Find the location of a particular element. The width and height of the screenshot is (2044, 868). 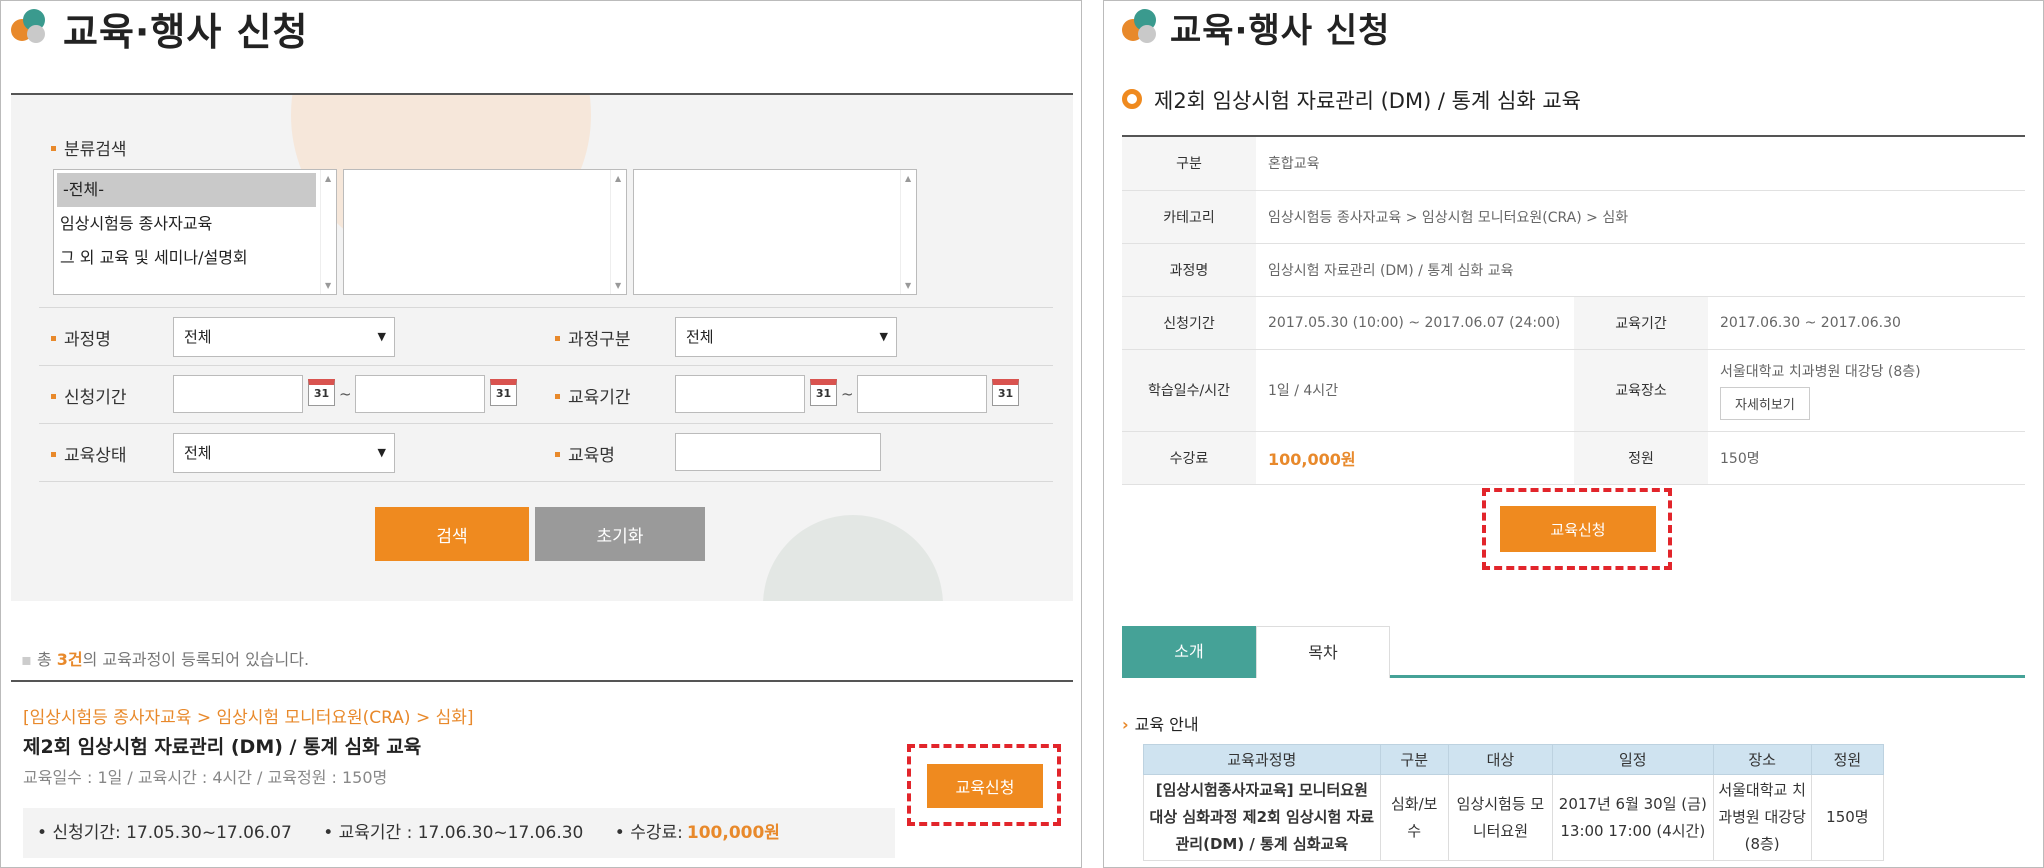

place-text: 서울대학교 치과병원 대강당 (8층) is located at coordinates (1820, 371).